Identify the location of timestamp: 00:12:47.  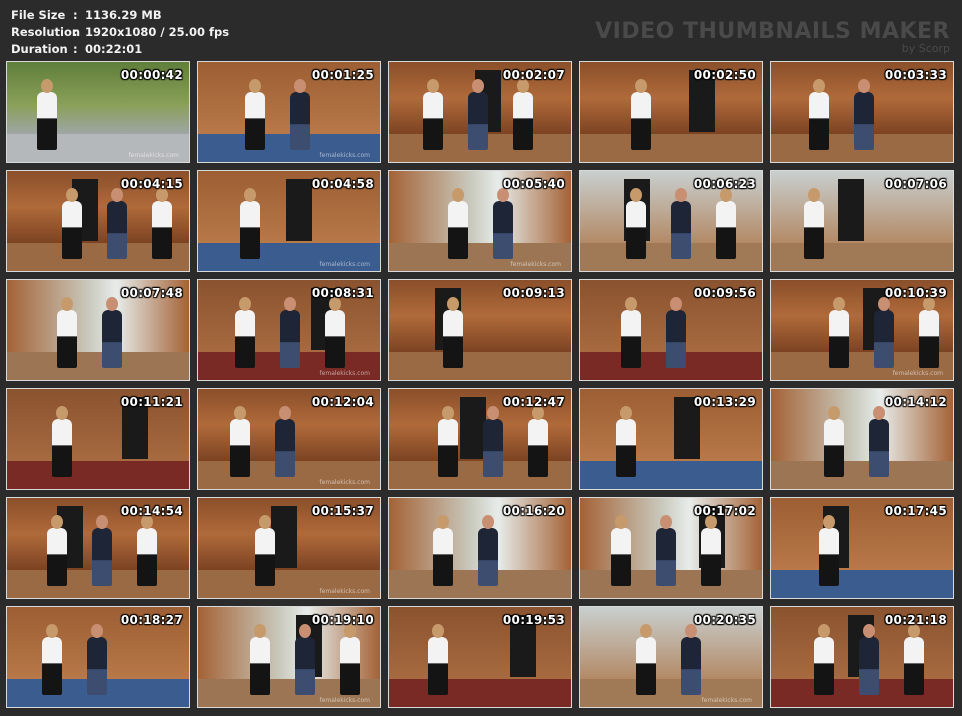
(533, 402).